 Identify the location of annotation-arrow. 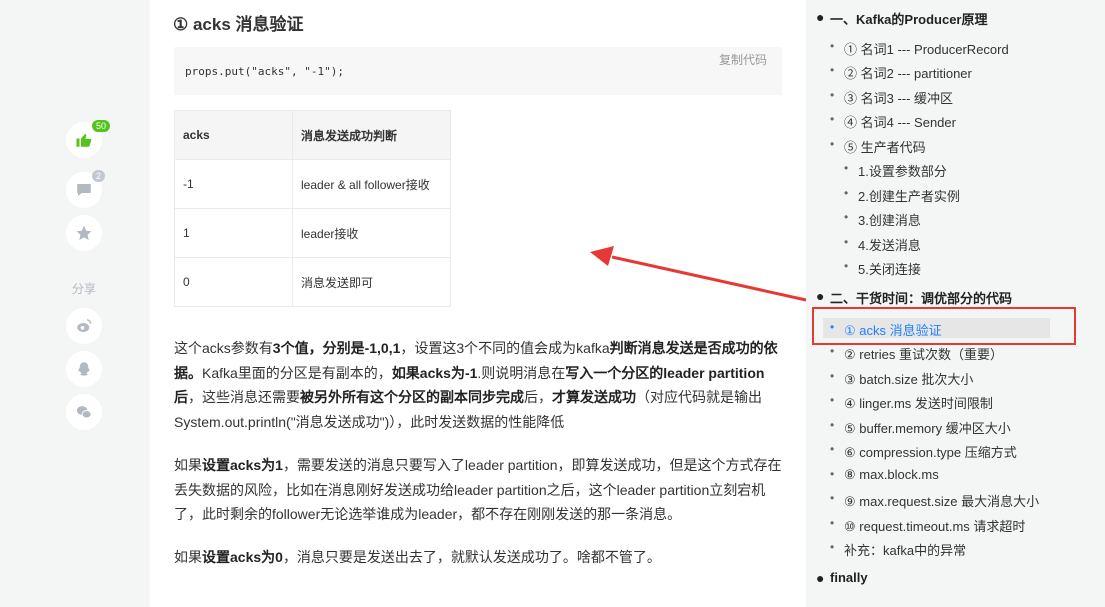
(698, 274).